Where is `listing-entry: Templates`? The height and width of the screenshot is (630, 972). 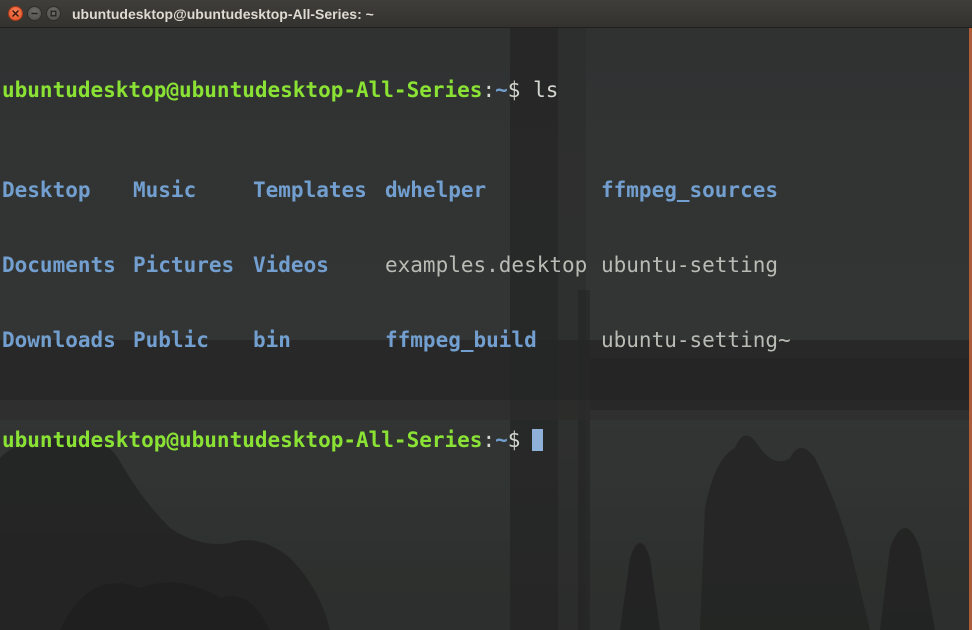 listing-entry: Templates is located at coordinates (310, 190).